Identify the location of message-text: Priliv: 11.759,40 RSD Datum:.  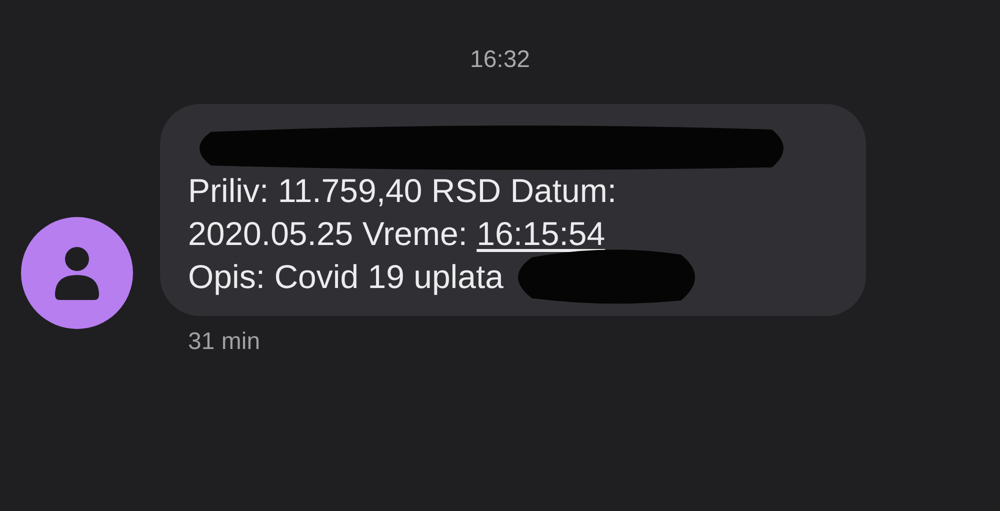
(402, 191).